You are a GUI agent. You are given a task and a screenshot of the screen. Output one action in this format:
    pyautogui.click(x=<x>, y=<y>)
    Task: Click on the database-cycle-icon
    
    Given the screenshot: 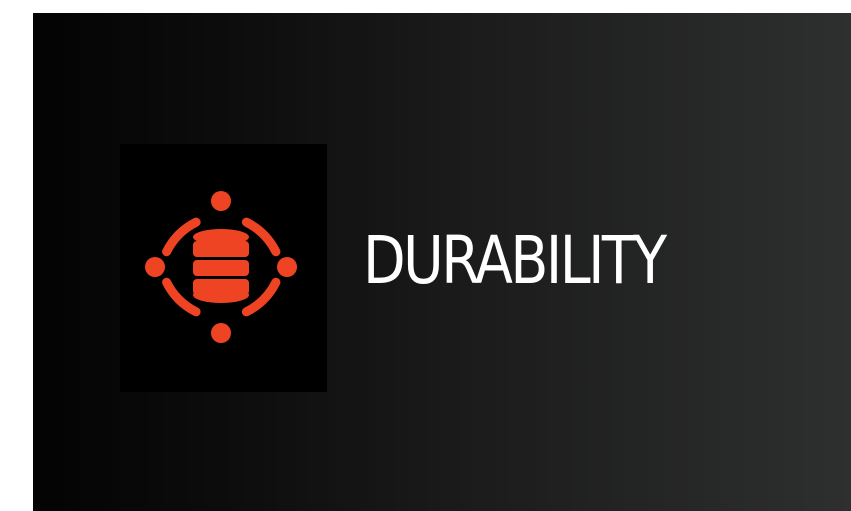 What is the action you would take?
    pyautogui.click(x=221, y=267)
    